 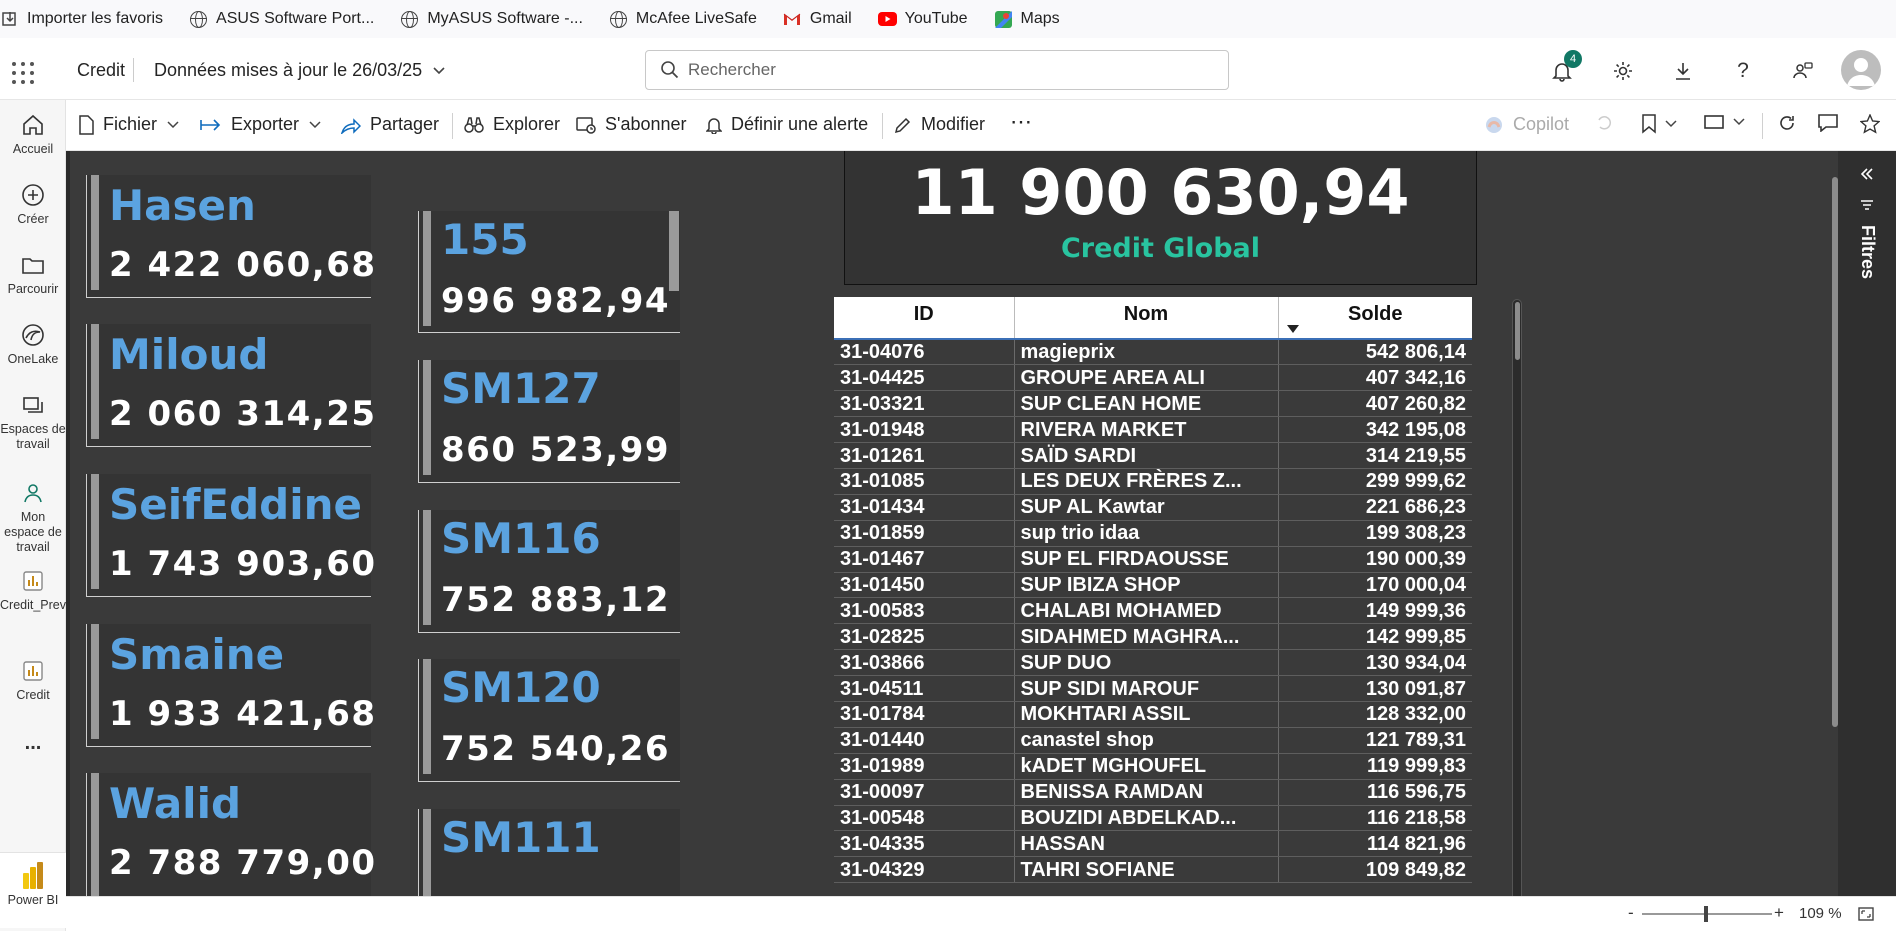 What do you see at coordinates (1517, 331) in the screenshot?
I see `table-scrollbar-thumb` at bounding box center [1517, 331].